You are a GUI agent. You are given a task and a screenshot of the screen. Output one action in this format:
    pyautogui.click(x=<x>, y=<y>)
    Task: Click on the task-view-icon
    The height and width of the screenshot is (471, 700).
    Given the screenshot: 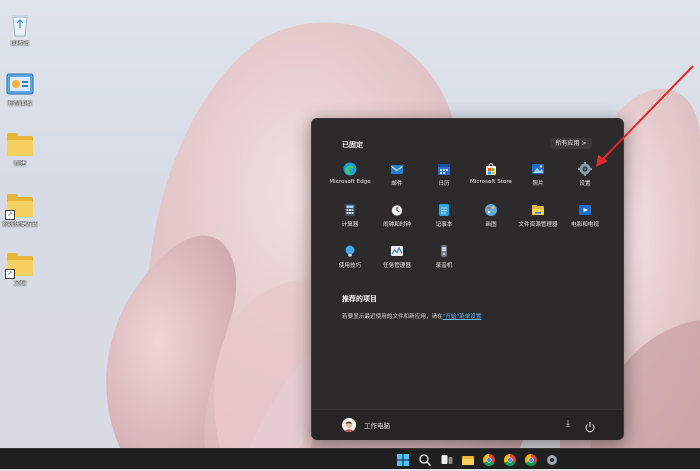 What is the action you would take?
    pyautogui.click(x=447, y=459)
    